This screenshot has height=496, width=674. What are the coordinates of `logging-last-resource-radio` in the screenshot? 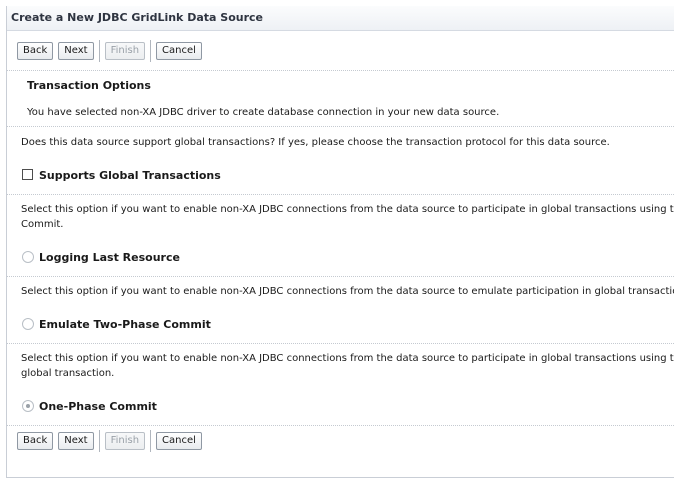 It's located at (28, 257).